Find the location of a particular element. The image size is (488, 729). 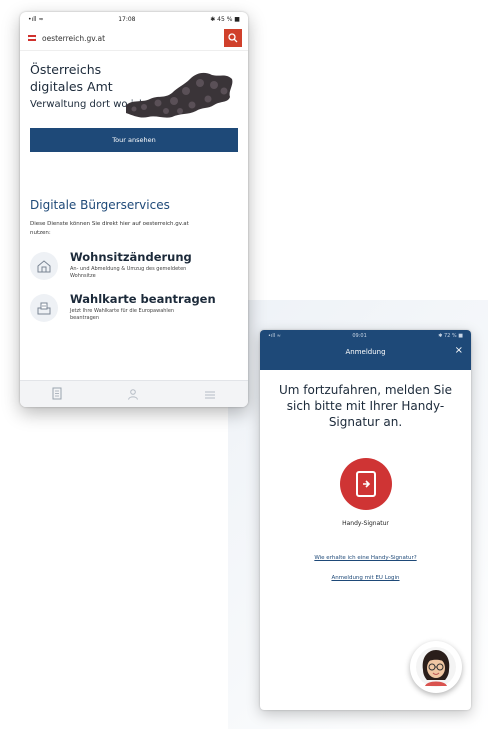

status-bar: •ıll ≈ 17:08 ✱ 45 % ■ is located at coordinates (134, 19).